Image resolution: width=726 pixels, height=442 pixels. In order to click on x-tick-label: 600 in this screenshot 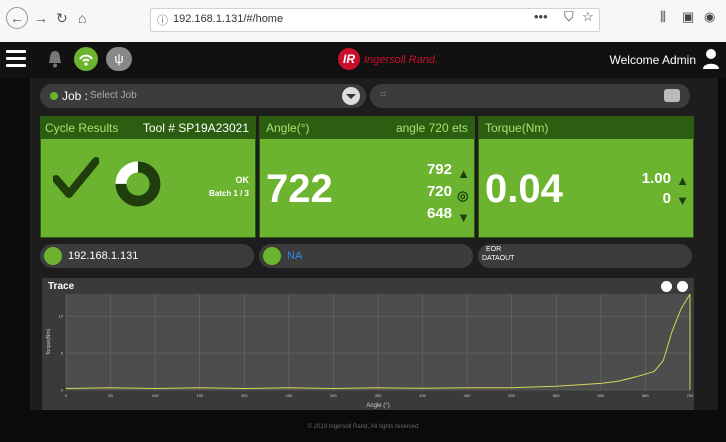, I will do `click(601, 395)`.